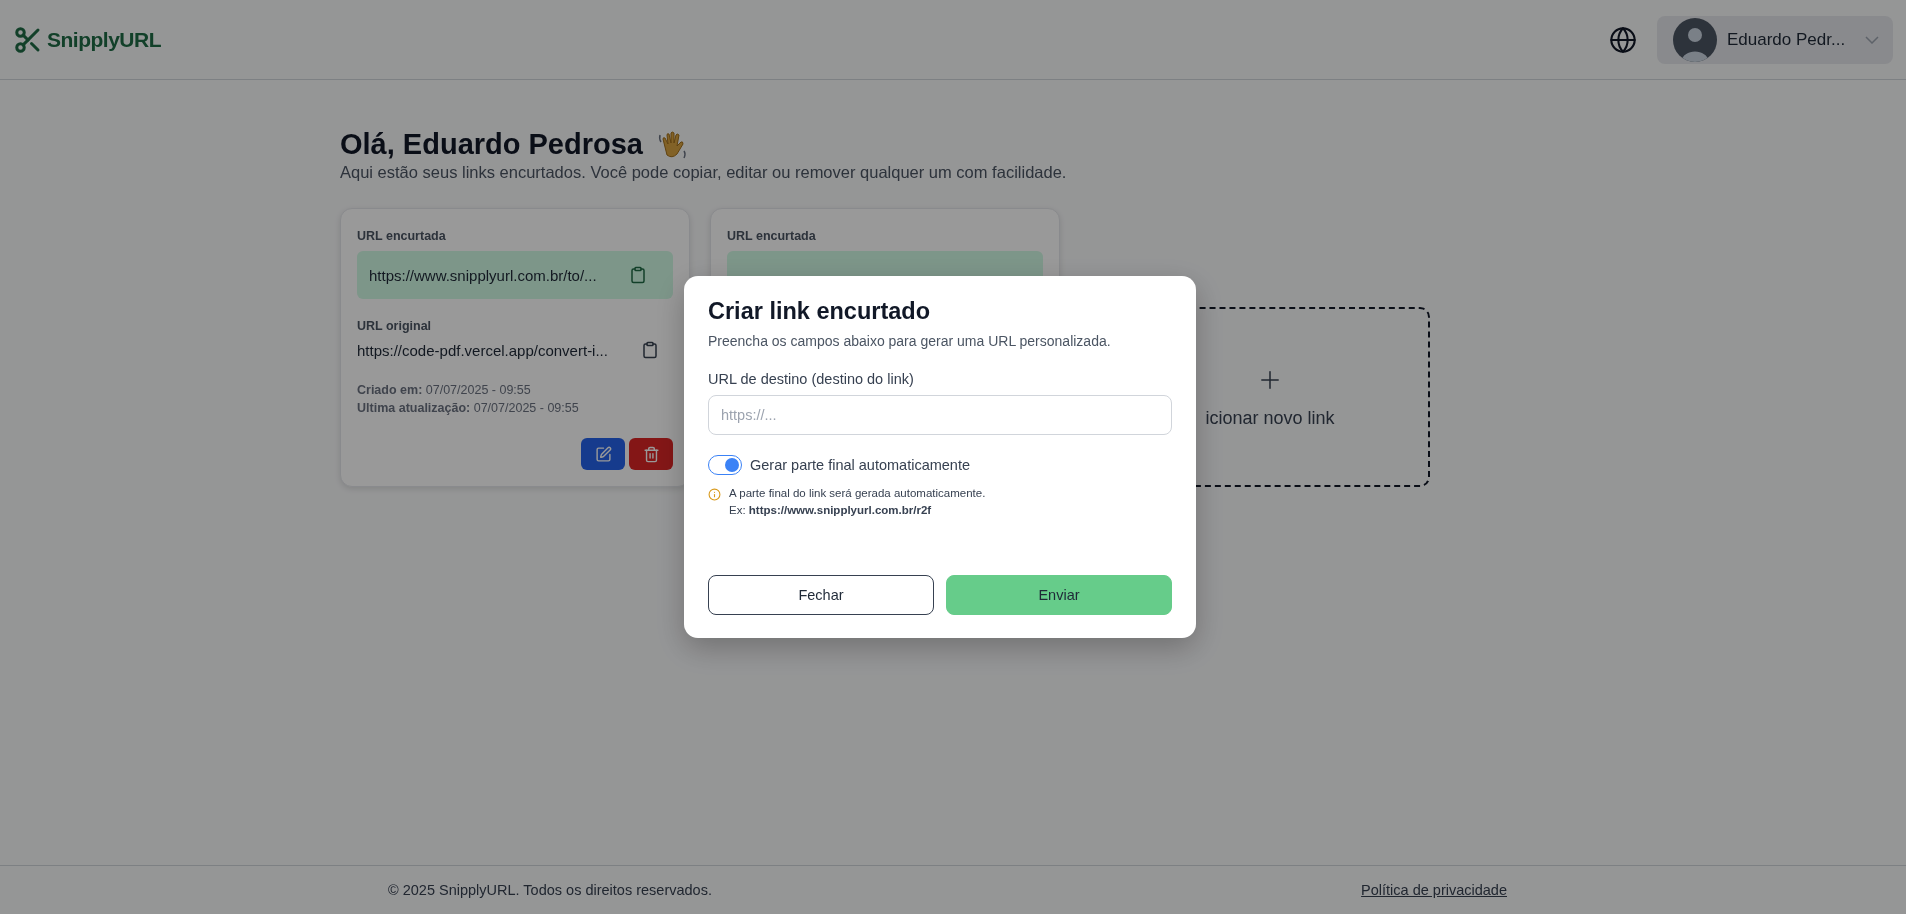 This screenshot has width=1906, height=914. What do you see at coordinates (831, 510) in the screenshot?
I see `hint-text: Ex: https://www.snipplyurl.com.br/r2f` at bounding box center [831, 510].